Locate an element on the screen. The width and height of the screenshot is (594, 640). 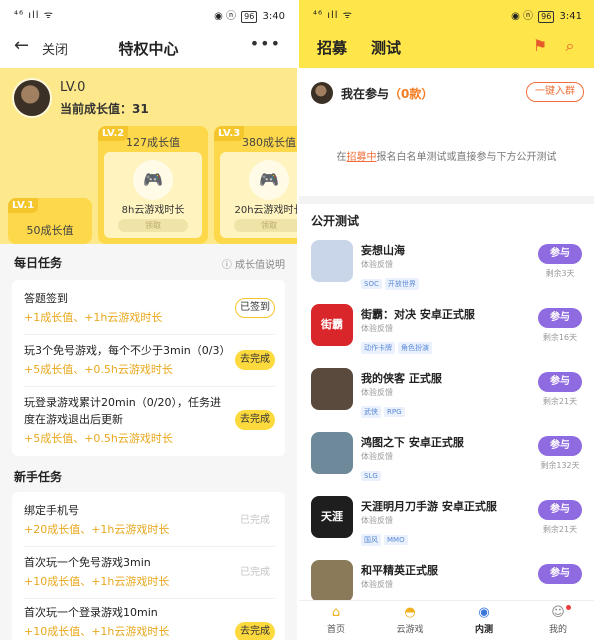
reward-desc: 8h云游戏时长 is located at coordinates (153, 210).